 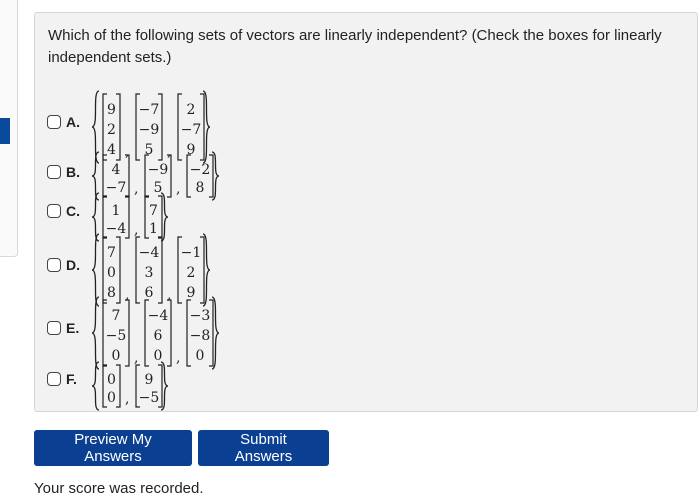 I want to click on option-d-label: D., so click(x=73, y=265).